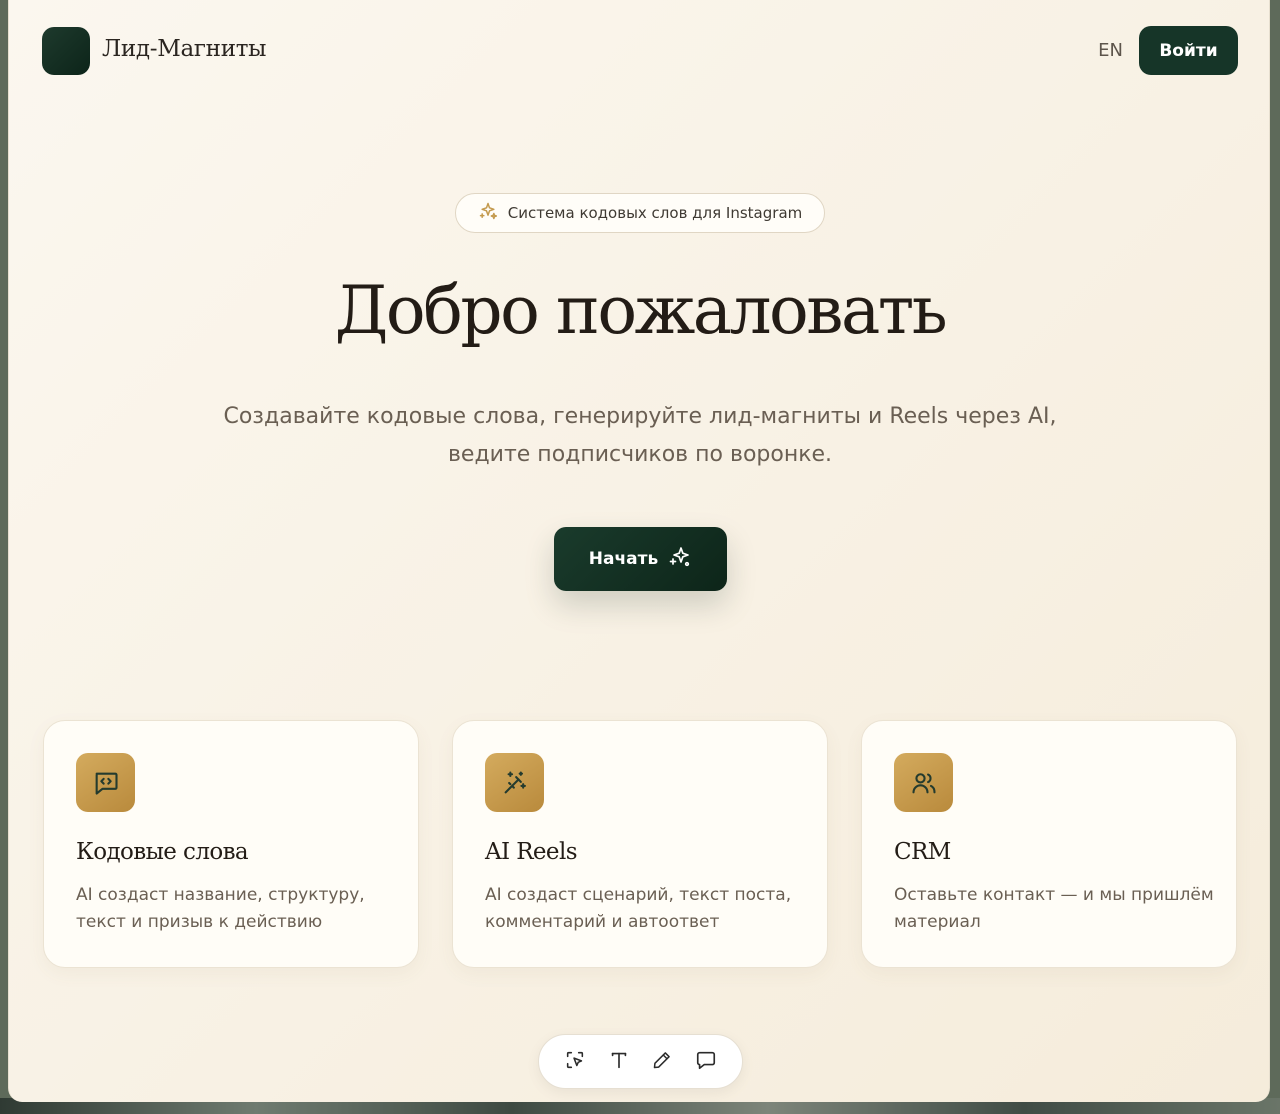 The height and width of the screenshot is (1114, 1280). What do you see at coordinates (655, 213) in the screenshot?
I see `badge-text: Система кодовых слов для Instagram` at bounding box center [655, 213].